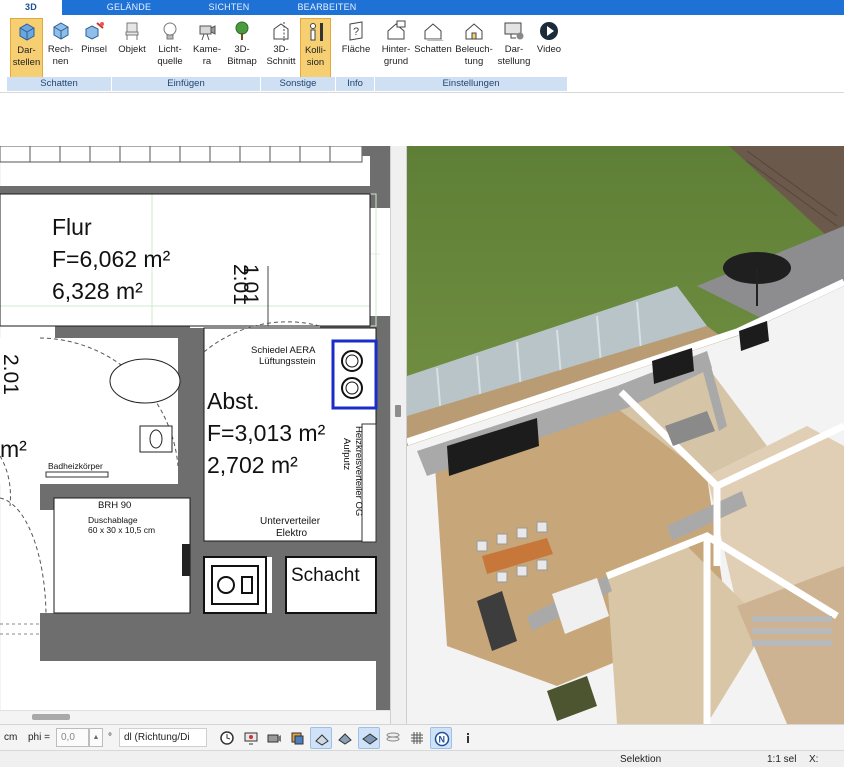  Describe the element at coordinates (315, 48) in the screenshot. I see `kollision-button: Kolli- sion` at that location.